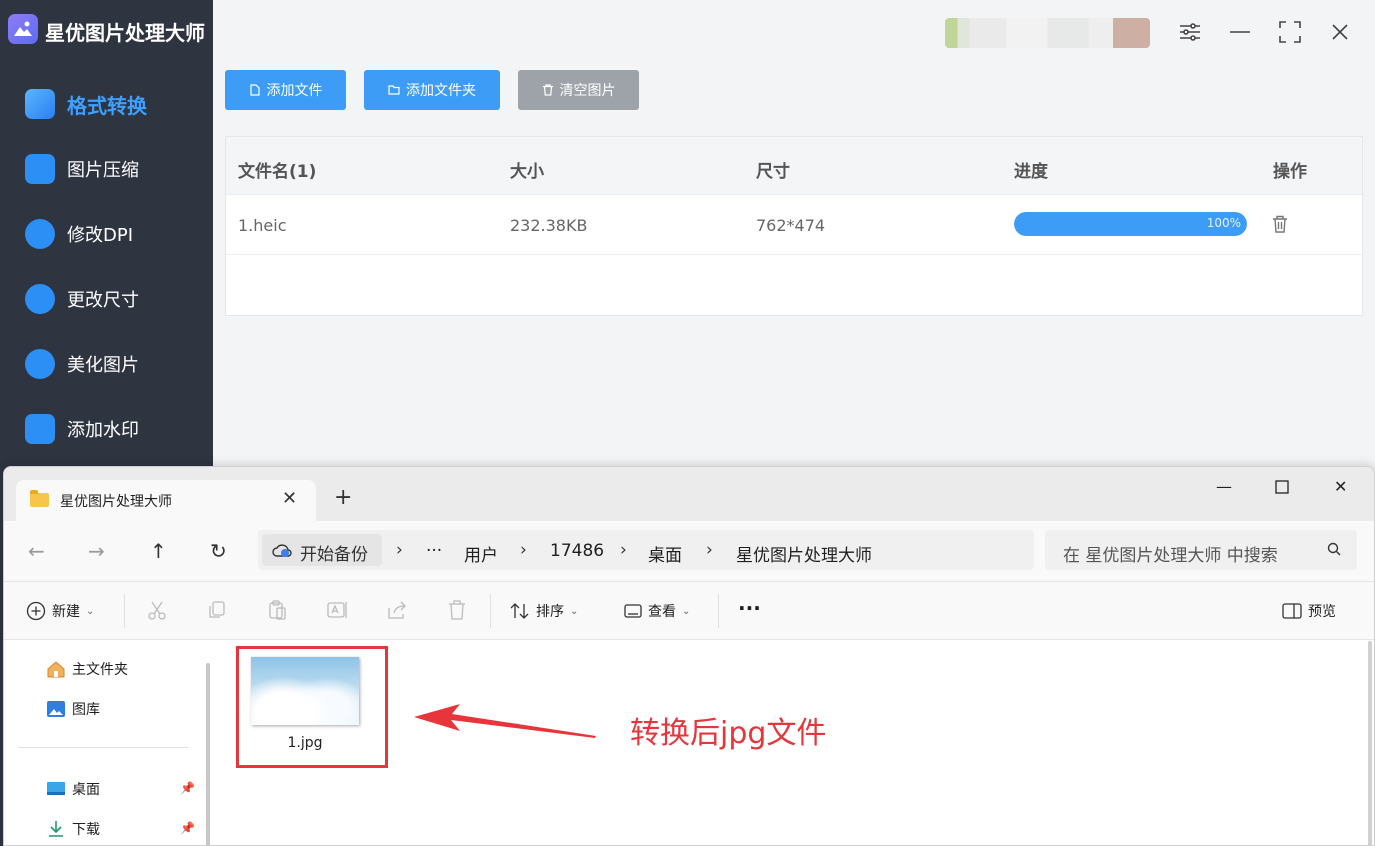 The image size is (1375, 846). Describe the element at coordinates (773, 172) in the screenshot. I see `header-dimension: 尺寸` at that location.